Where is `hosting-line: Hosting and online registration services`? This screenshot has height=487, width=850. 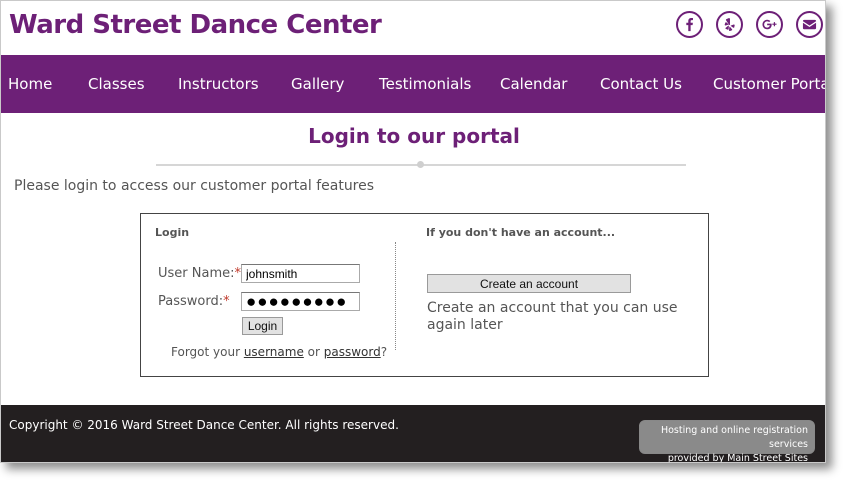
hosting-line: Hosting and online registration services is located at coordinates (734, 437).